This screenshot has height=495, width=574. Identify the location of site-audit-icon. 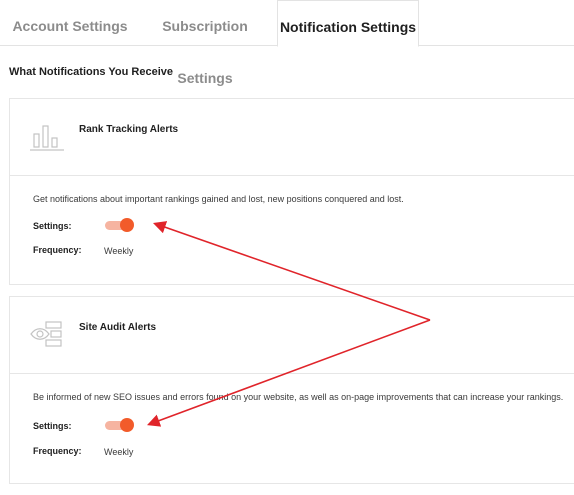
(46, 334).